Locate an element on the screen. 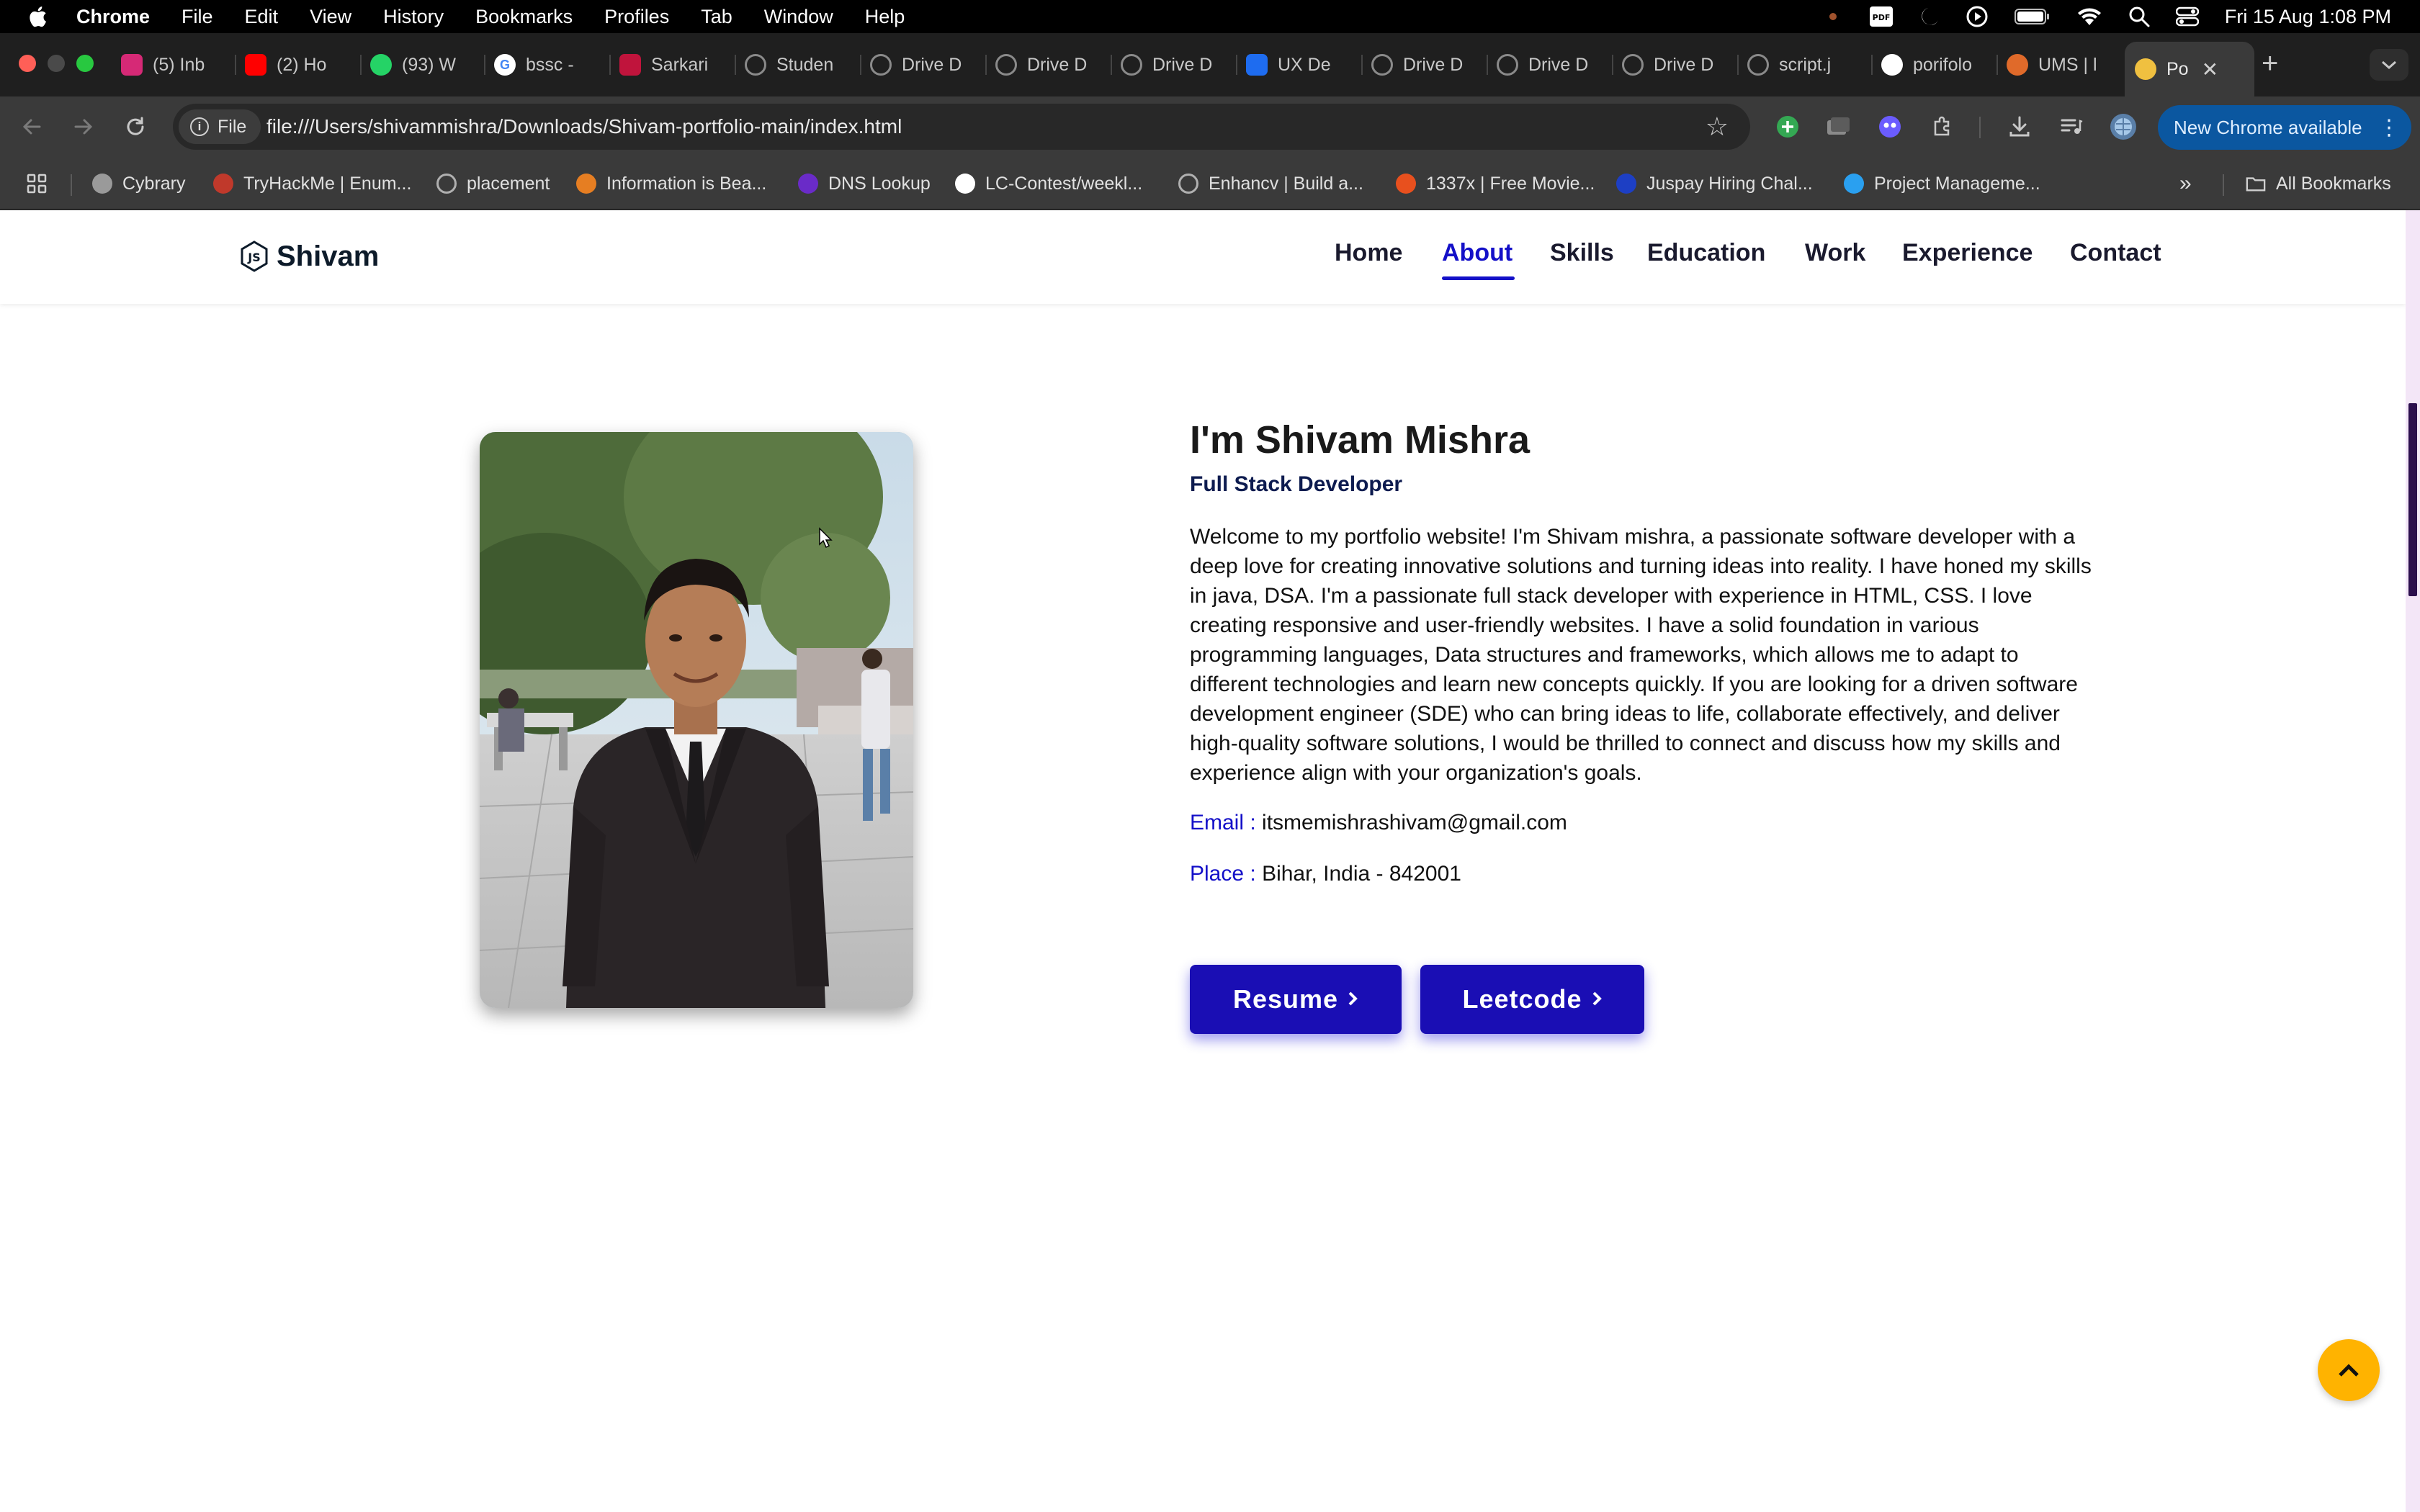 Image resolution: width=2420 pixels, height=1512 pixels. browser-tab: (5) Inb is located at coordinates (172, 65).